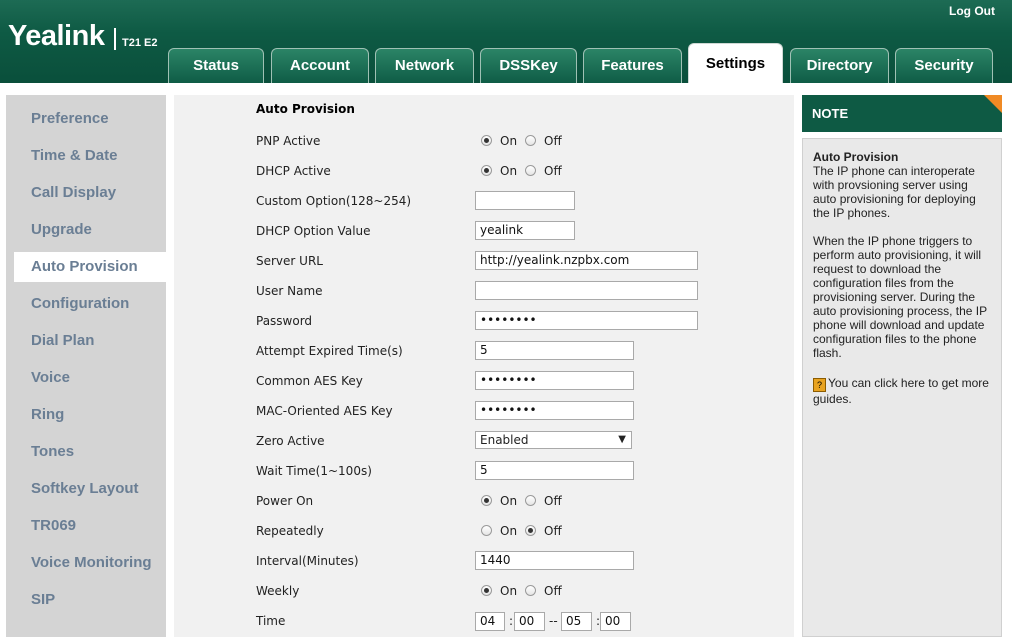 The height and width of the screenshot is (637, 1012). What do you see at coordinates (73, 192) in the screenshot?
I see `sidebar-item-call-display: Call Display` at bounding box center [73, 192].